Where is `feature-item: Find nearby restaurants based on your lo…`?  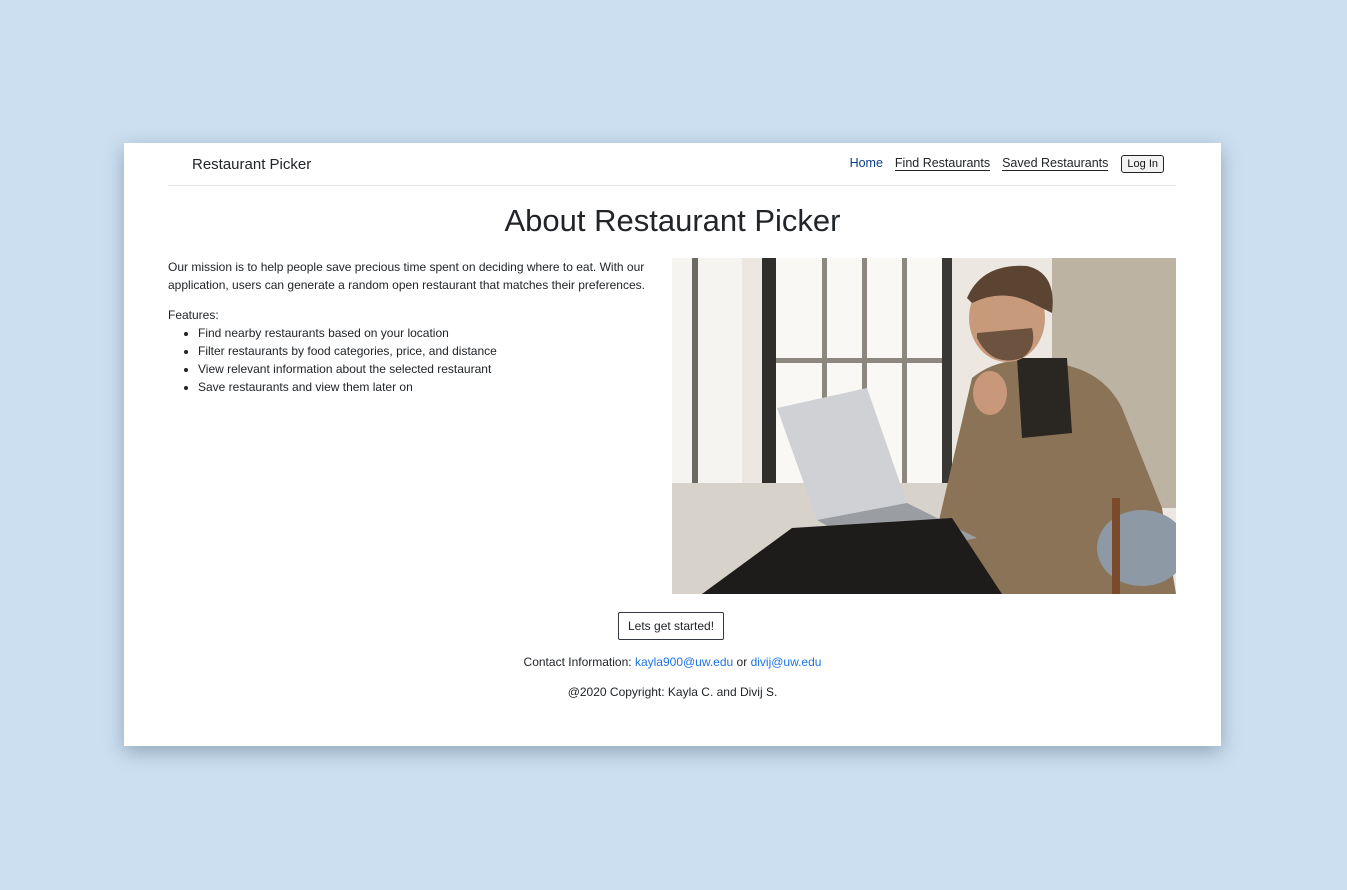
feature-item: Find nearby restaurants based on your lo… is located at coordinates (425, 333).